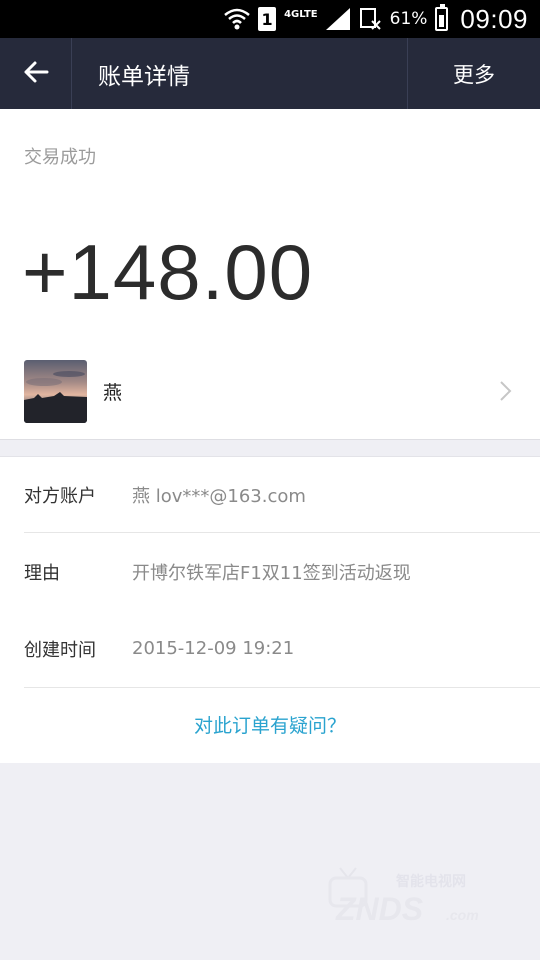 The width and height of the screenshot is (540, 960). What do you see at coordinates (219, 496) in the screenshot?
I see `detail-value: 燕 lov***@163.com` at bounding box center [219, 496].